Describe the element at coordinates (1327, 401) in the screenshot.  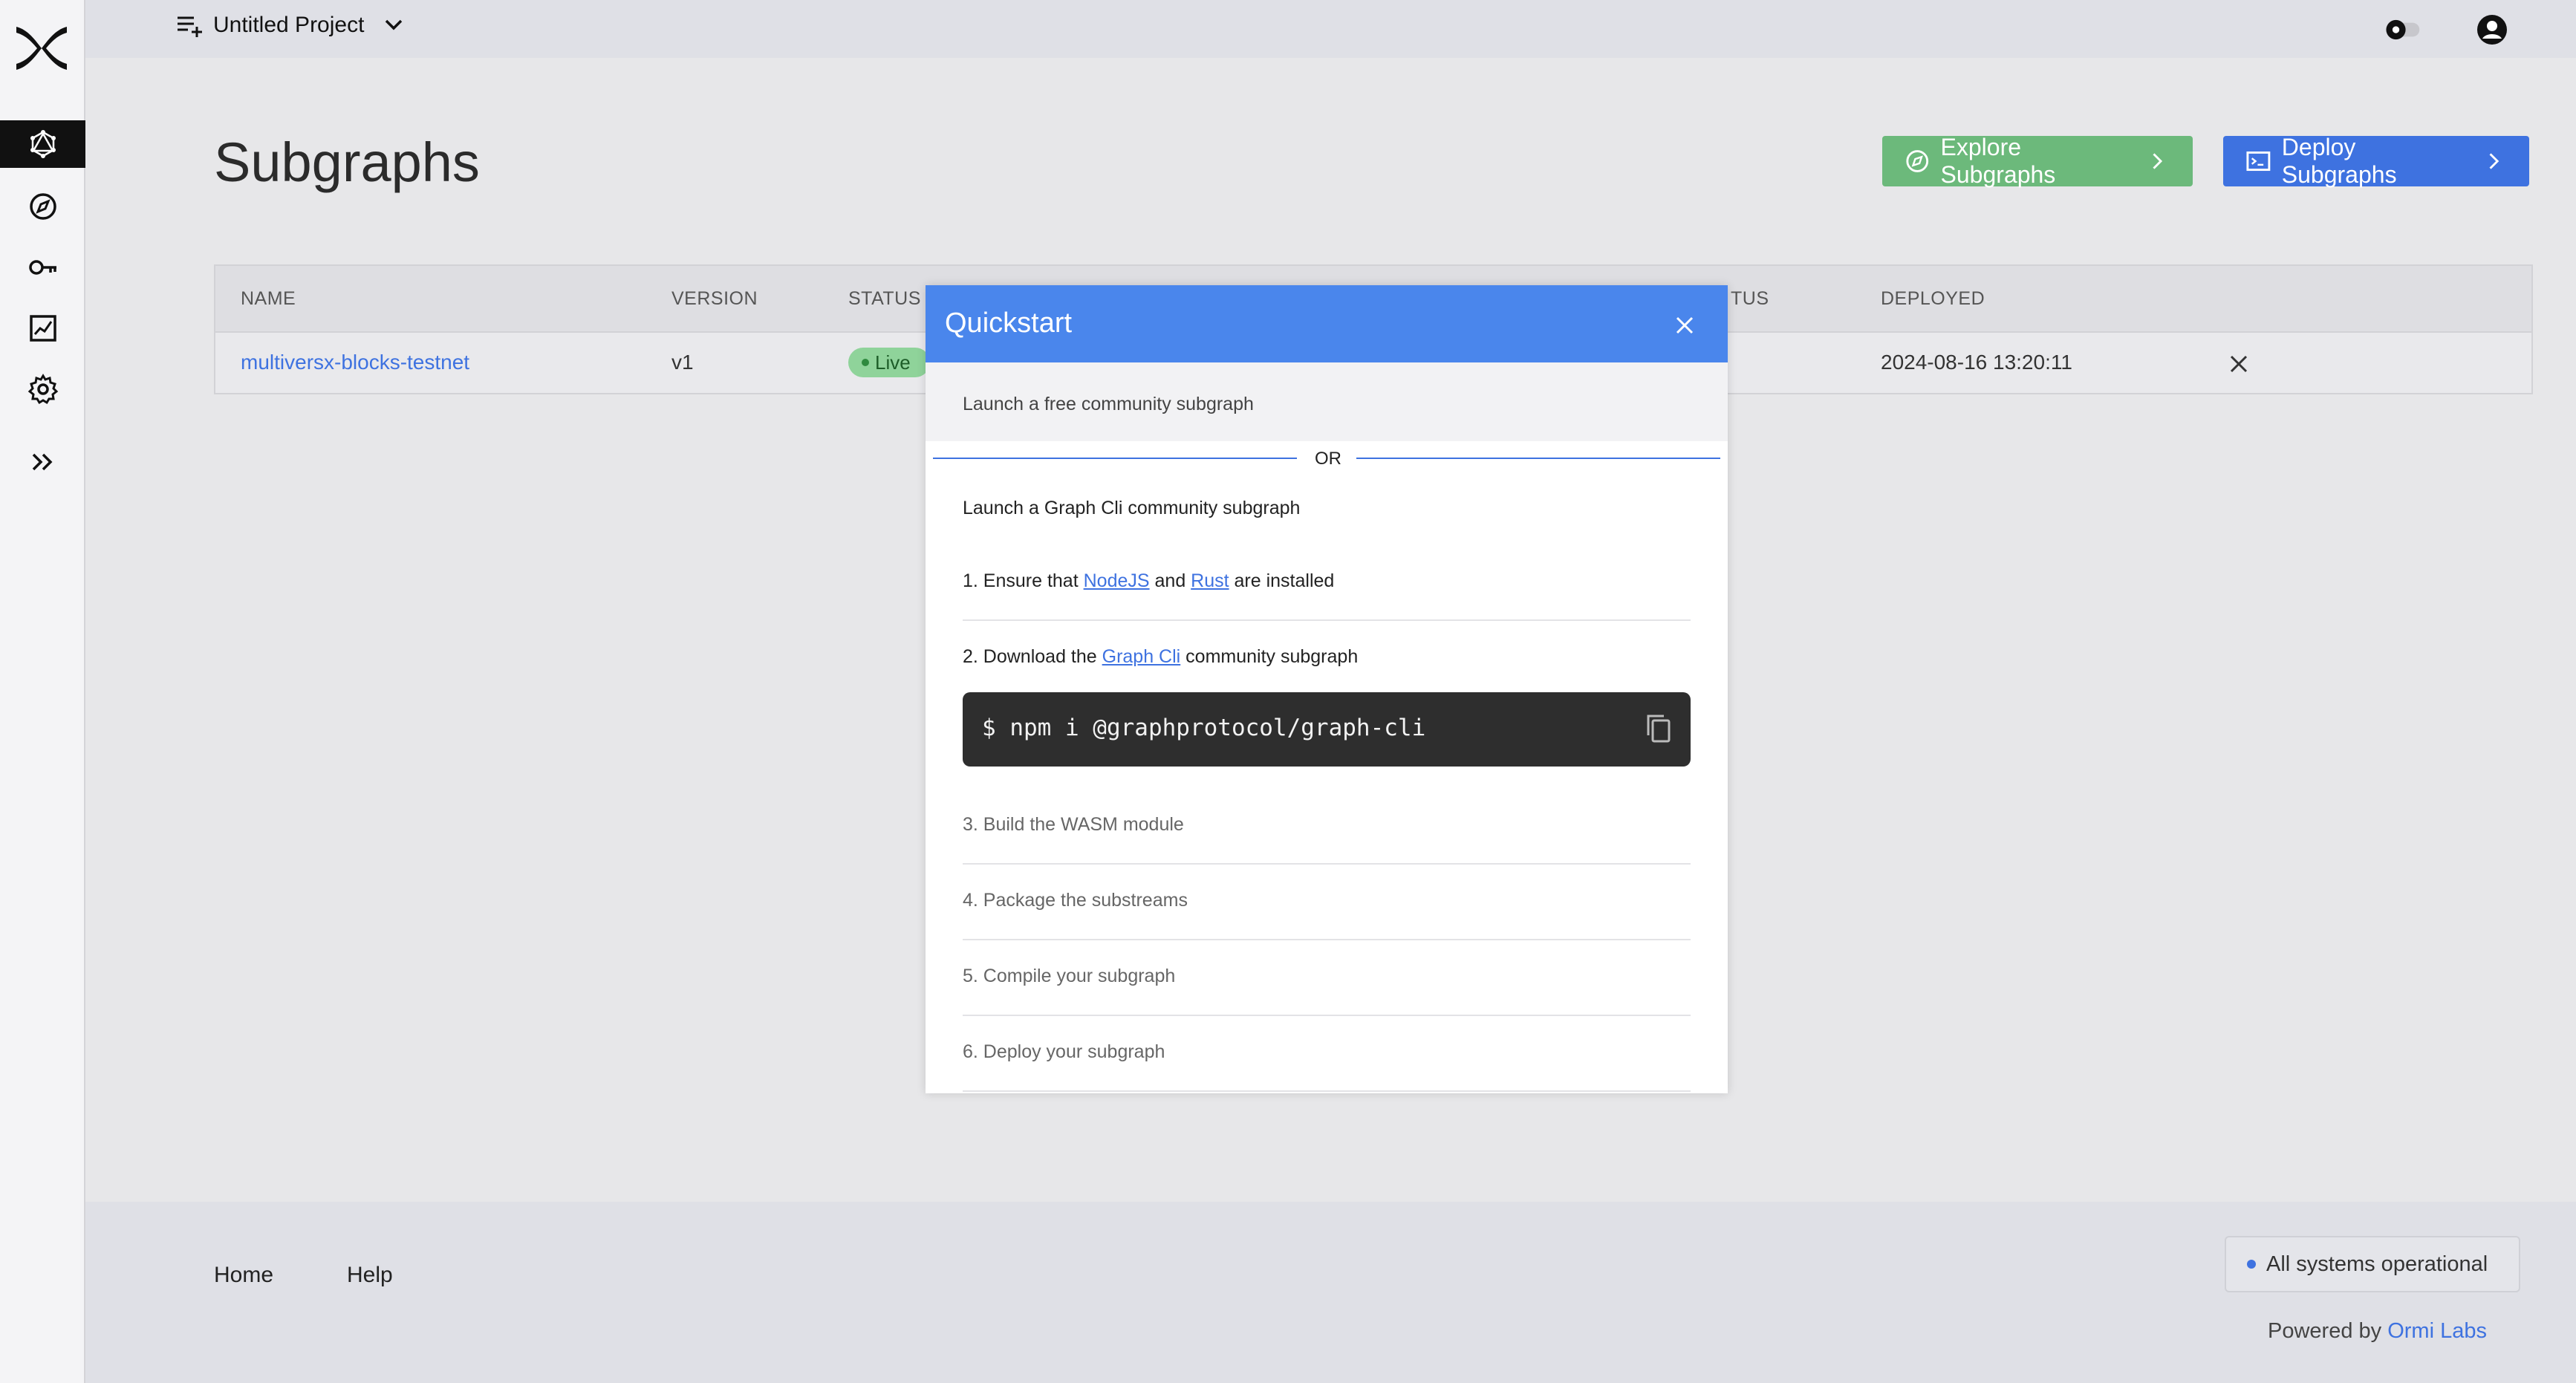
I see `free-subgraph-option: Launch a free community subgraph` at that location.